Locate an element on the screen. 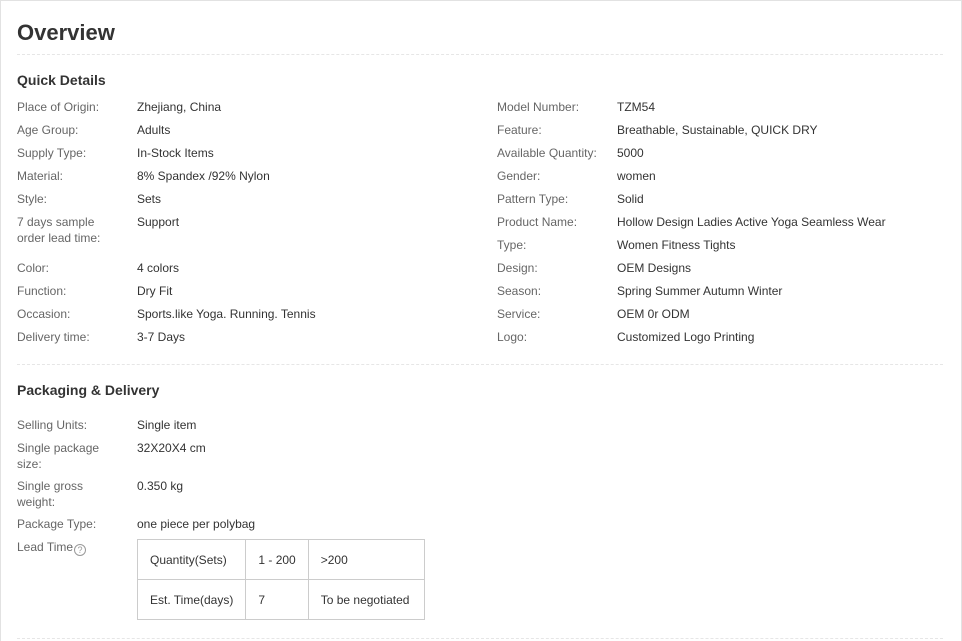 The width and height of the screenshot is (962, 641). table-cell: To be negotiated is located at coordinates (366, 599).